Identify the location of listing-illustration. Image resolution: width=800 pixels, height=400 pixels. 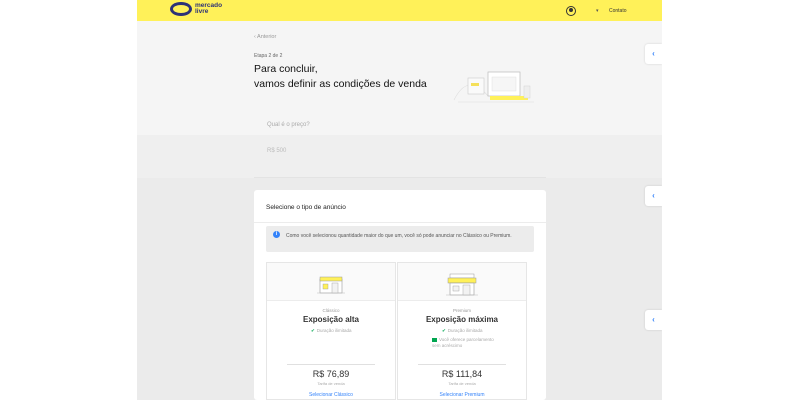
(493, 87).